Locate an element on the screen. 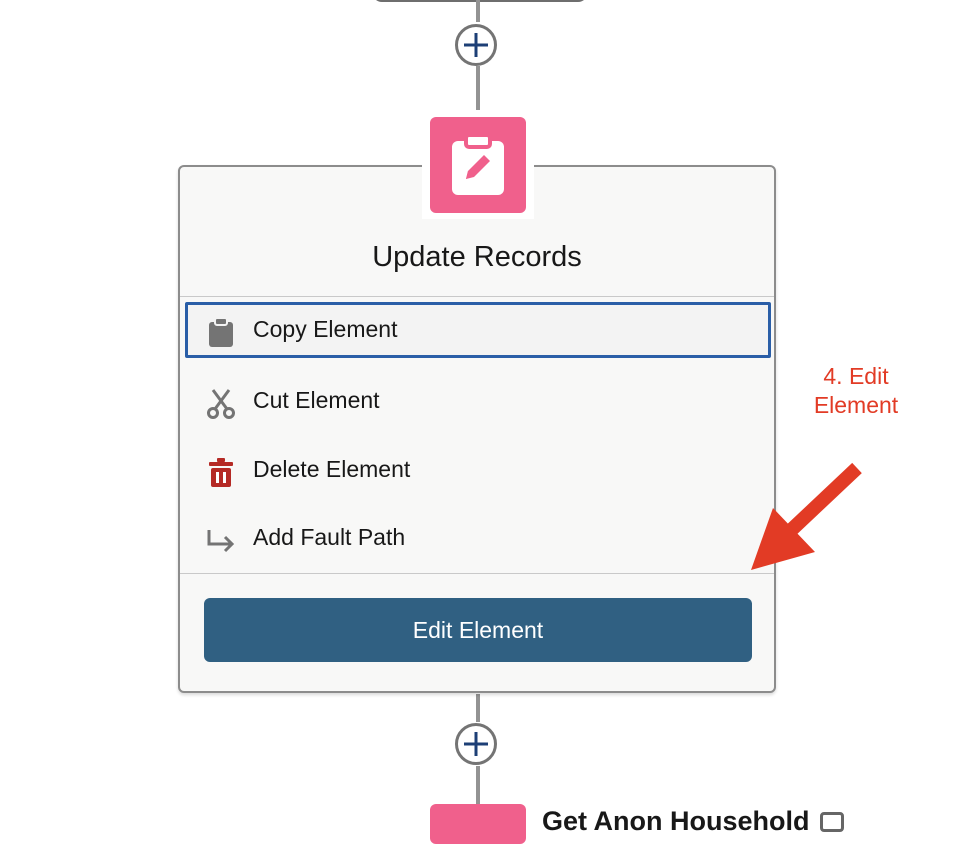  annotation-arrow-icon is located at coordinates (806, 516).